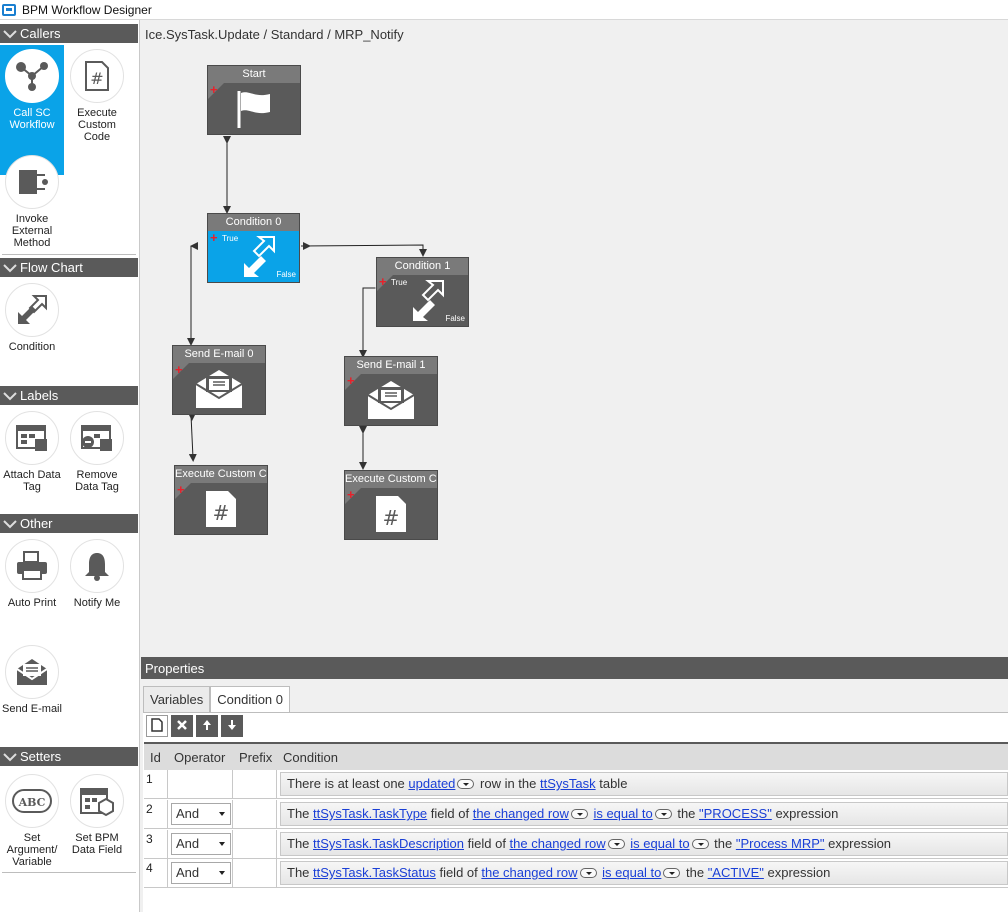 Image resolution: width=1008 pixels, height=912 pixels. I want to click on column-id: Id, so click(155, 757).